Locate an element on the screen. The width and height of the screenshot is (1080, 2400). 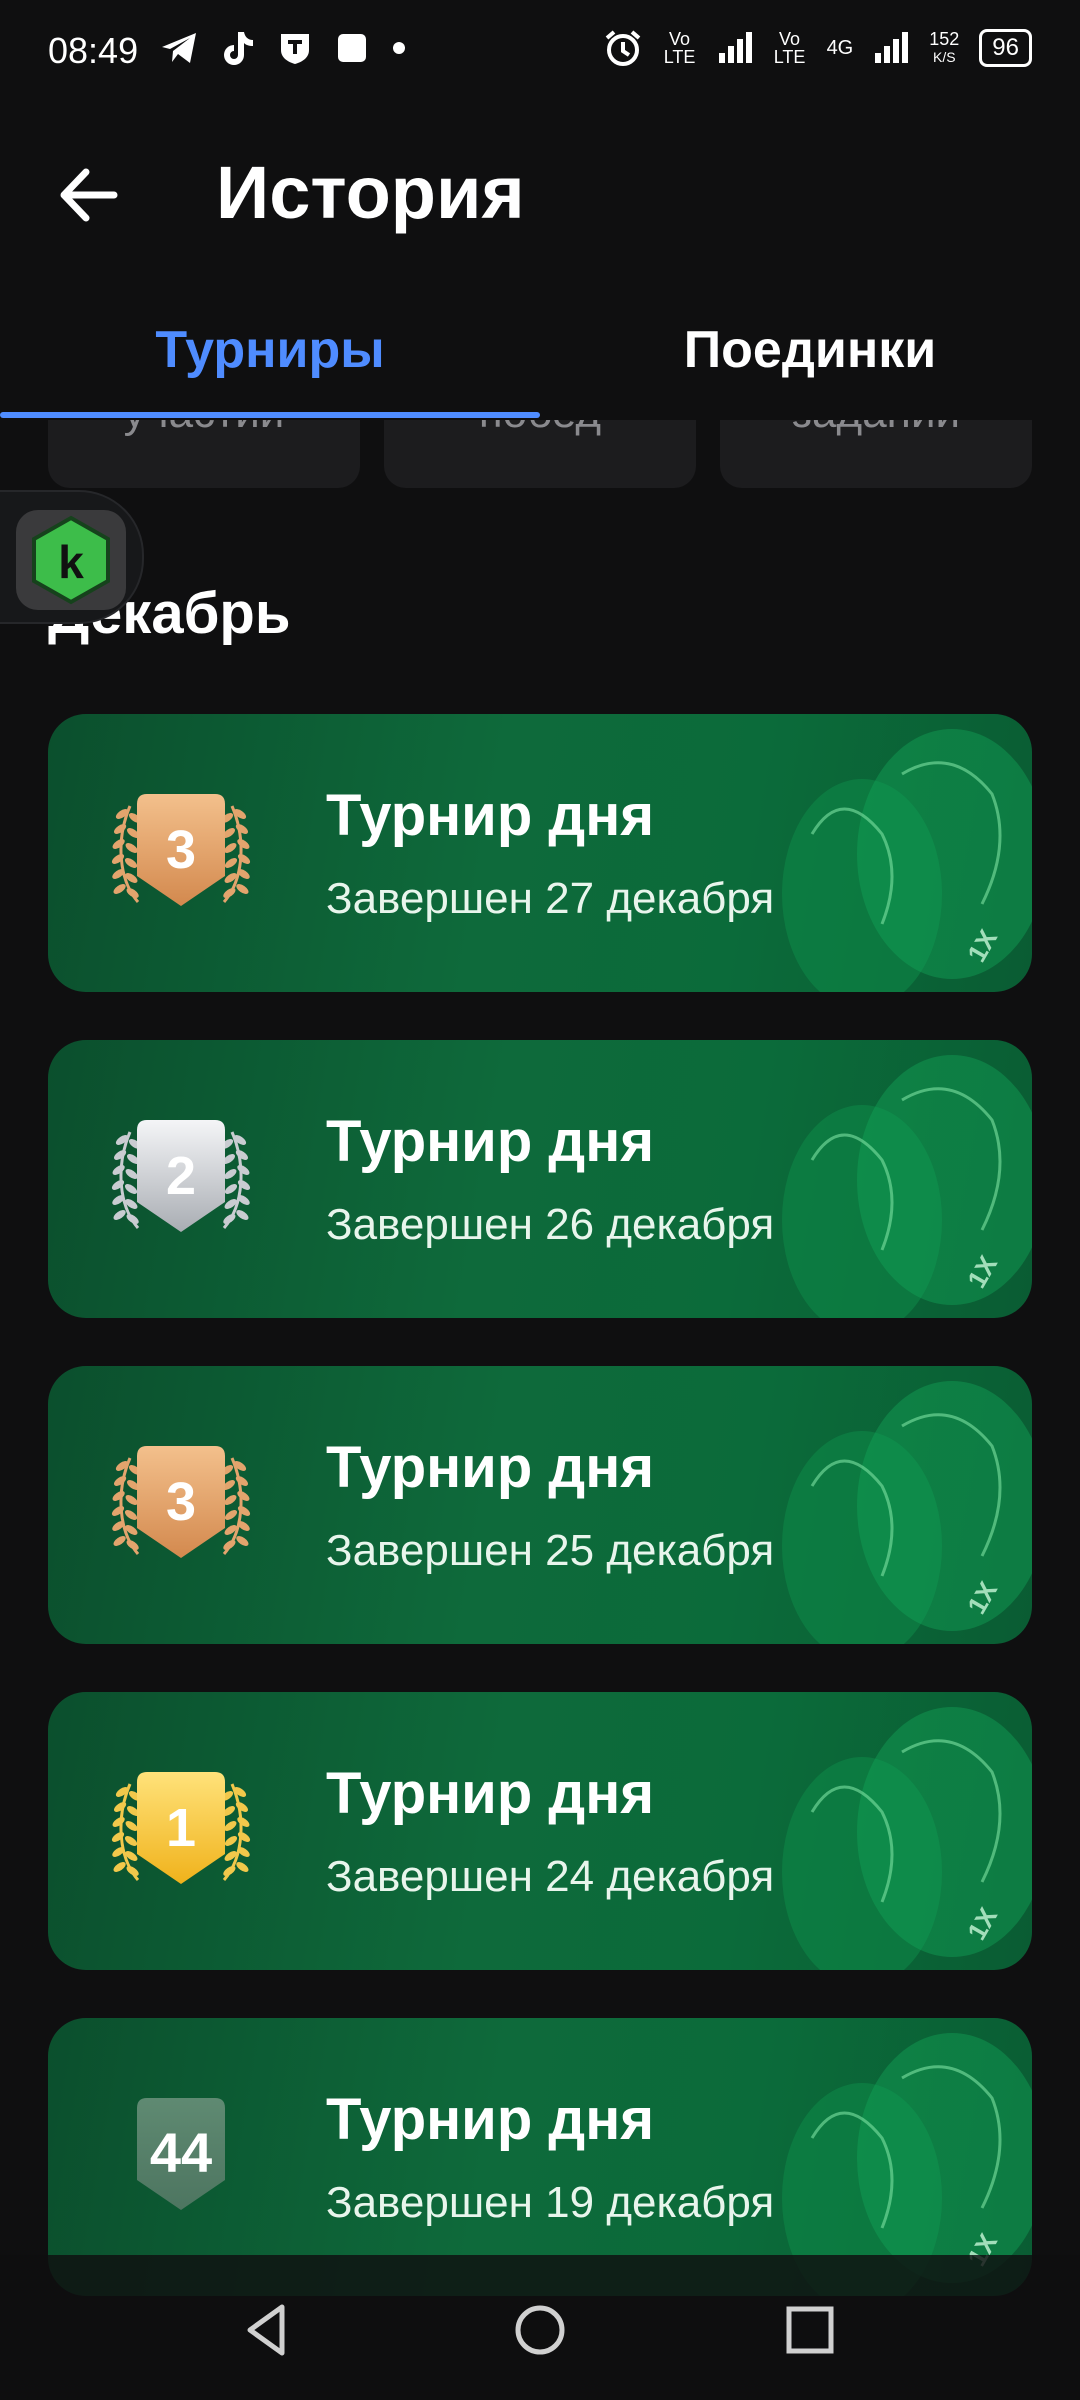
telegram-icon is located at coordinates (179, 48).